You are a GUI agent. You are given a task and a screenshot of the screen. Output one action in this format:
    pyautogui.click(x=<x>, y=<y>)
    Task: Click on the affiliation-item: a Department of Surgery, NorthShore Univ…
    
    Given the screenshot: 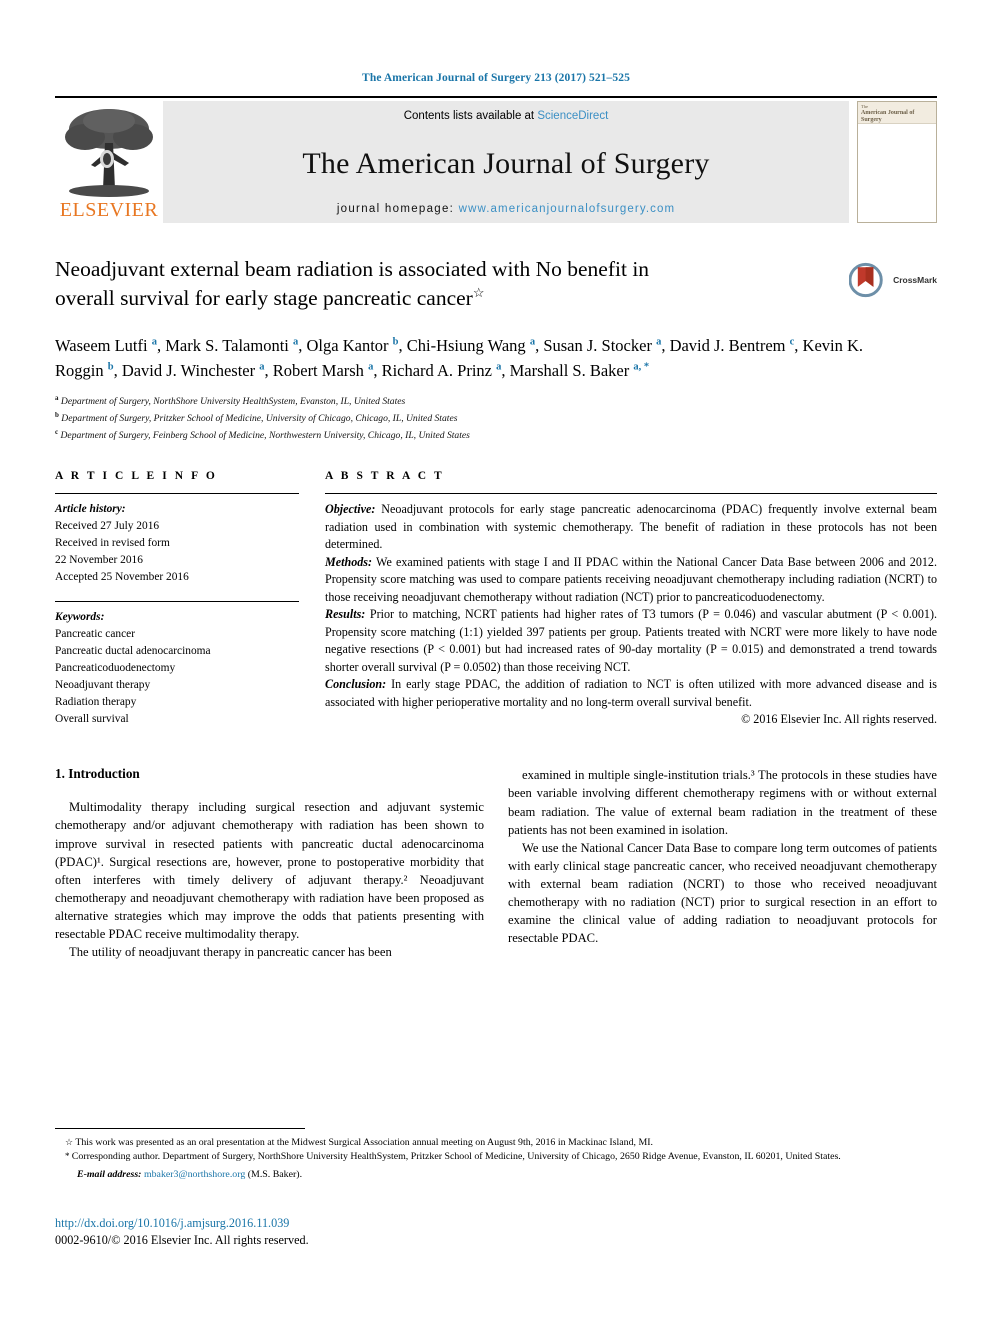 What is the action you would take?
    pyautogui.click(x=496, y=401)
    